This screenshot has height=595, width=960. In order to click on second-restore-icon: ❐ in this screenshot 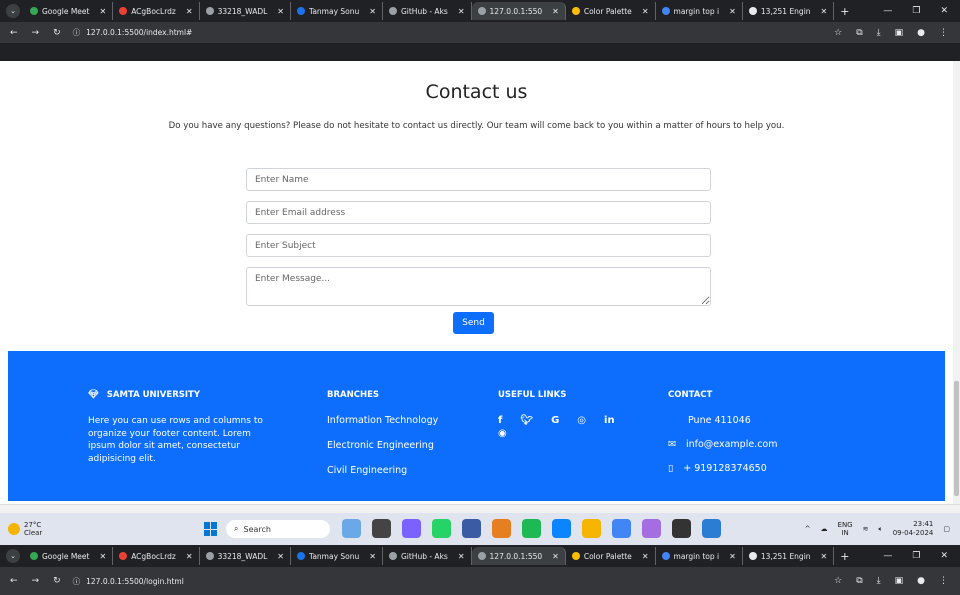, I will do `click(916, 556)`.